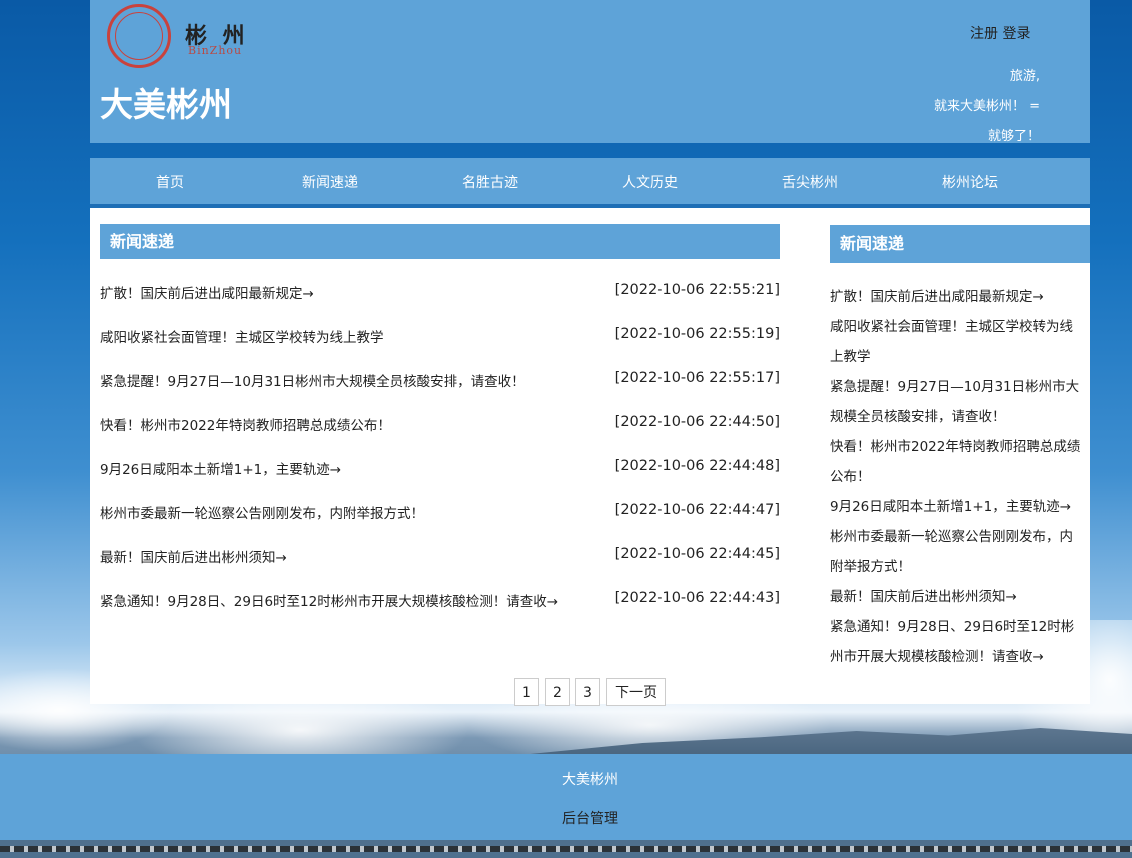 Image resolution: width=1132 pixels, height=858 pixels. I want to click on news-title-link: 快看！彬州市2022年特岗教师招聘总成绩公布！, so click(245, 424).